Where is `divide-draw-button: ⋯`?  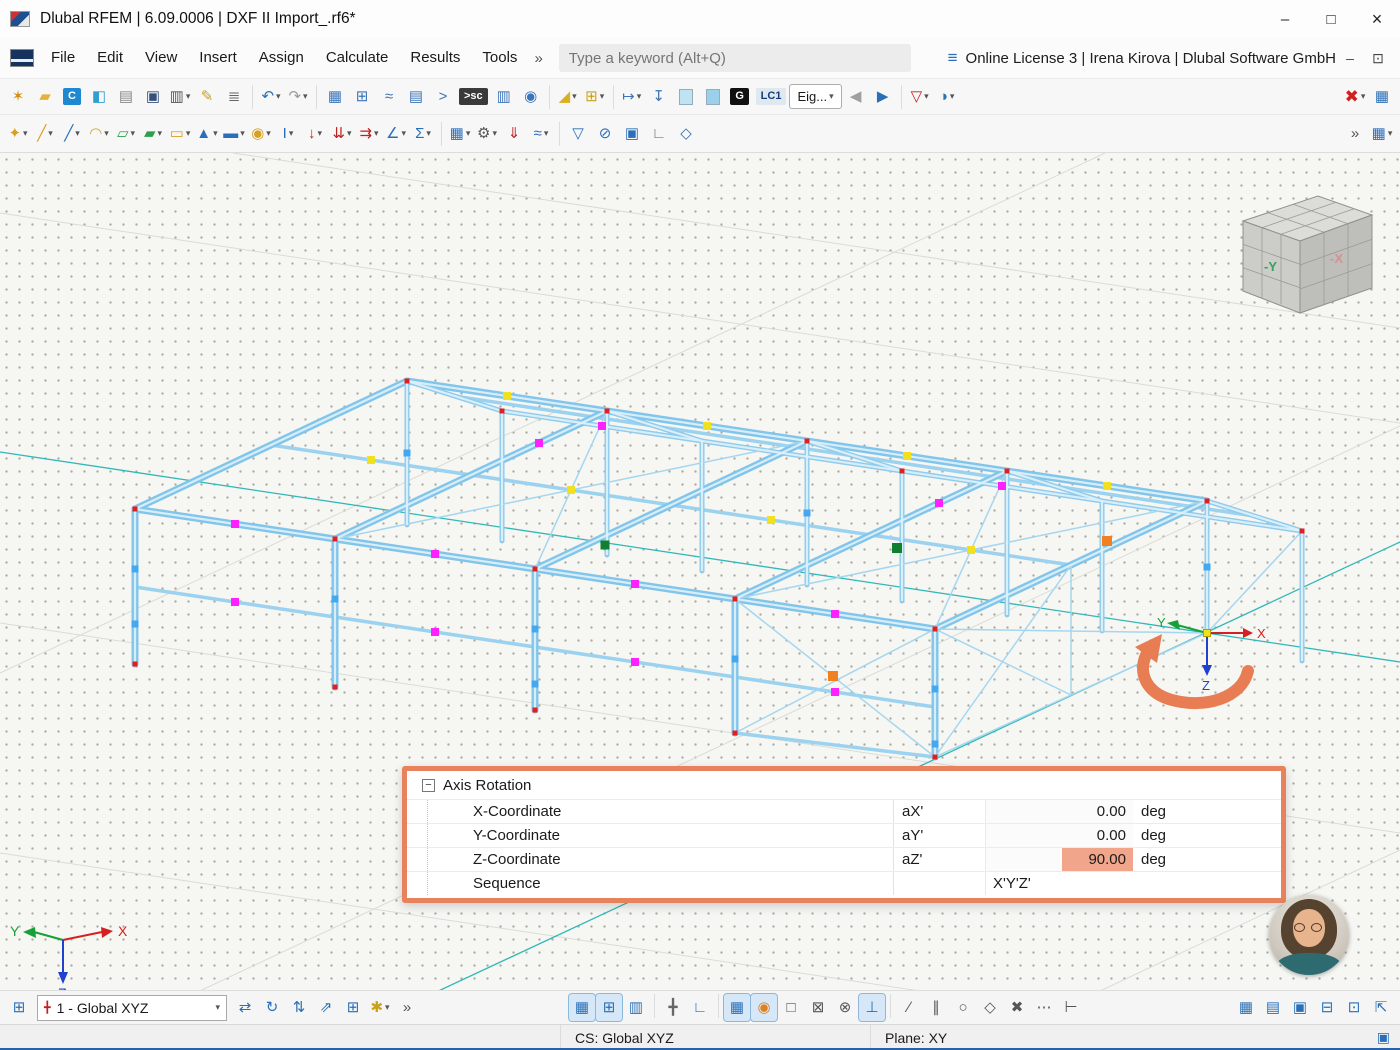 divide-draw-button: ⋯ is located at coordinates (1044, 1007).